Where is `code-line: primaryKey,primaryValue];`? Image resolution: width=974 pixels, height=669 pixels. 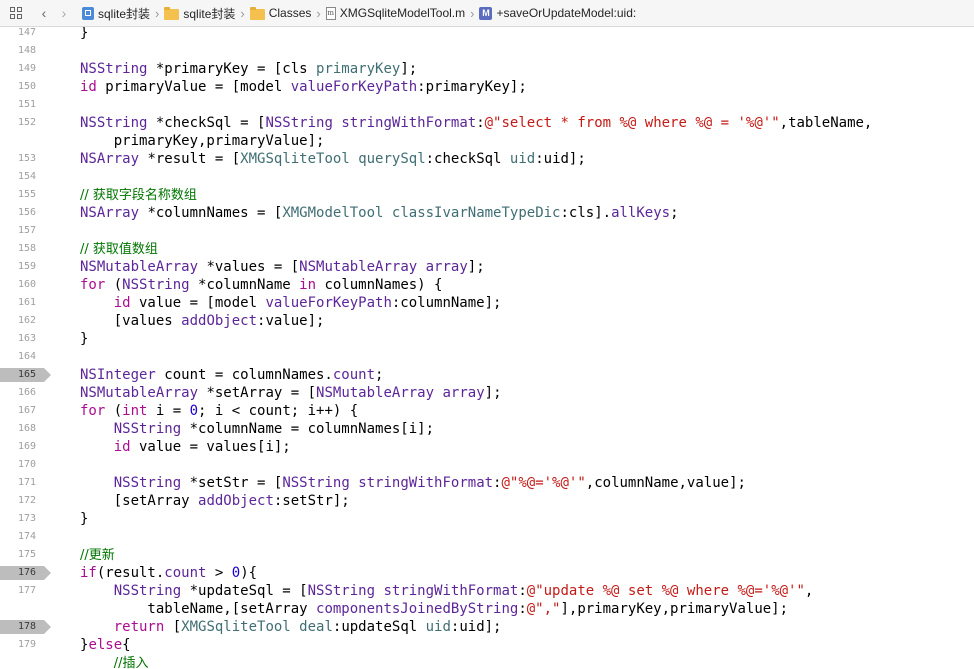 code-line: primaryKey,primaryValue]; is located at coordinates (487, 141).